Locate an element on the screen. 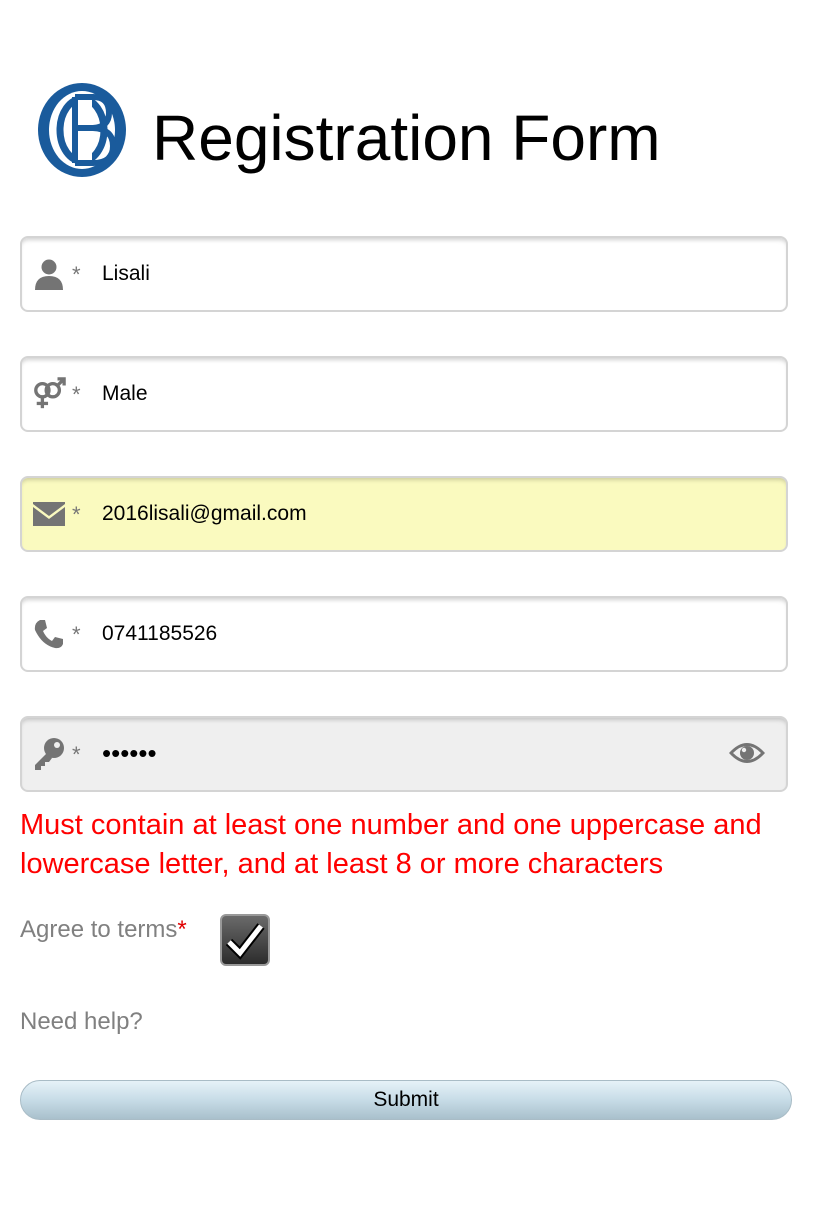 The image size is (816, 1208). brand-logo is located at coordinates (82, 130).